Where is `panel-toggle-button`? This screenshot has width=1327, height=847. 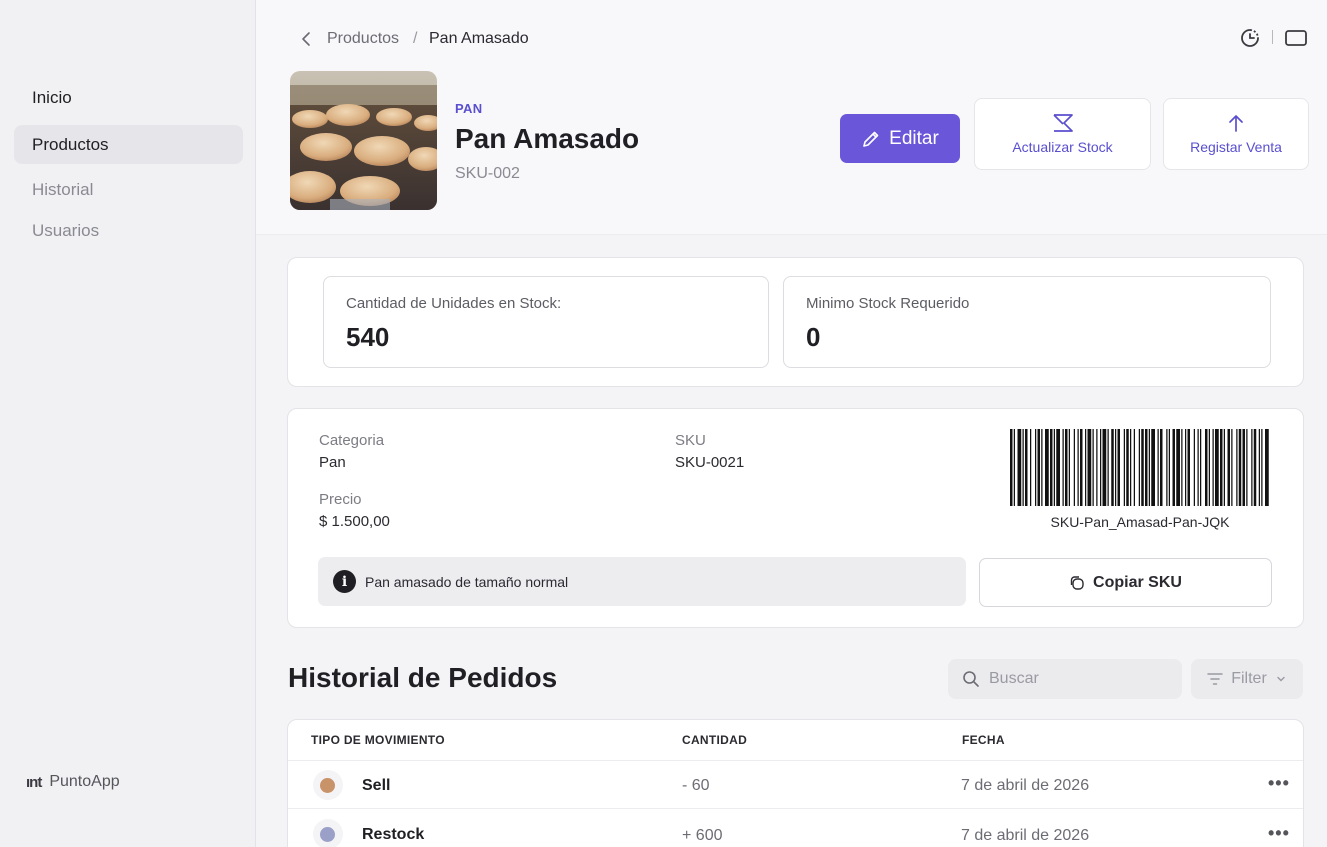 panel-toggle-button is located at coordinates (1296, 38).